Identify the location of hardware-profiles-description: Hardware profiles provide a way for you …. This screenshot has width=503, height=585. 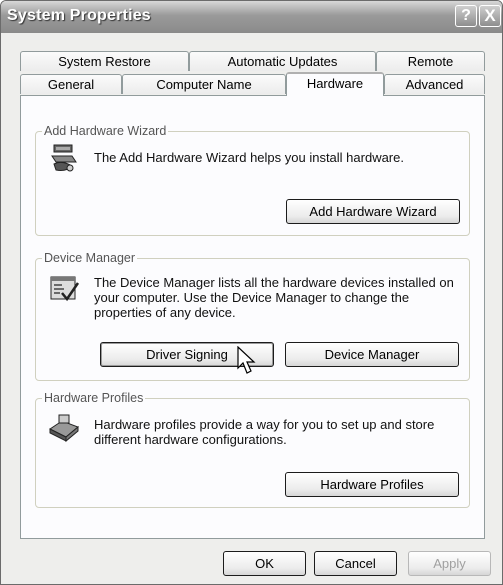
(264, 432).